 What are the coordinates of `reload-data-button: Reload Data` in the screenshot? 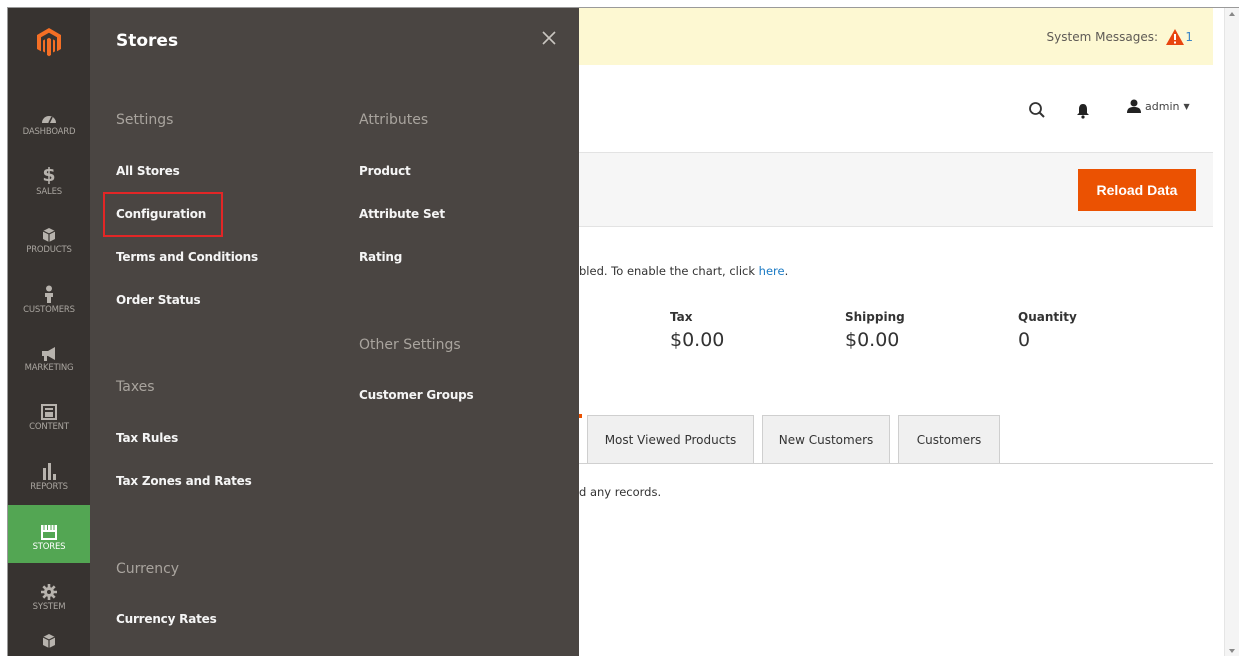 It's located at (1137, 190).